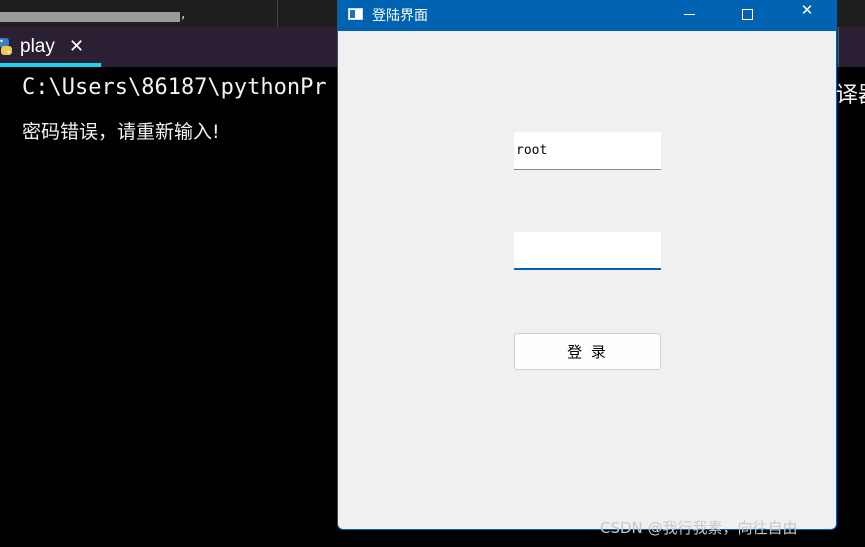  I want to click on tab-play: play ✕, so click(50, 47).